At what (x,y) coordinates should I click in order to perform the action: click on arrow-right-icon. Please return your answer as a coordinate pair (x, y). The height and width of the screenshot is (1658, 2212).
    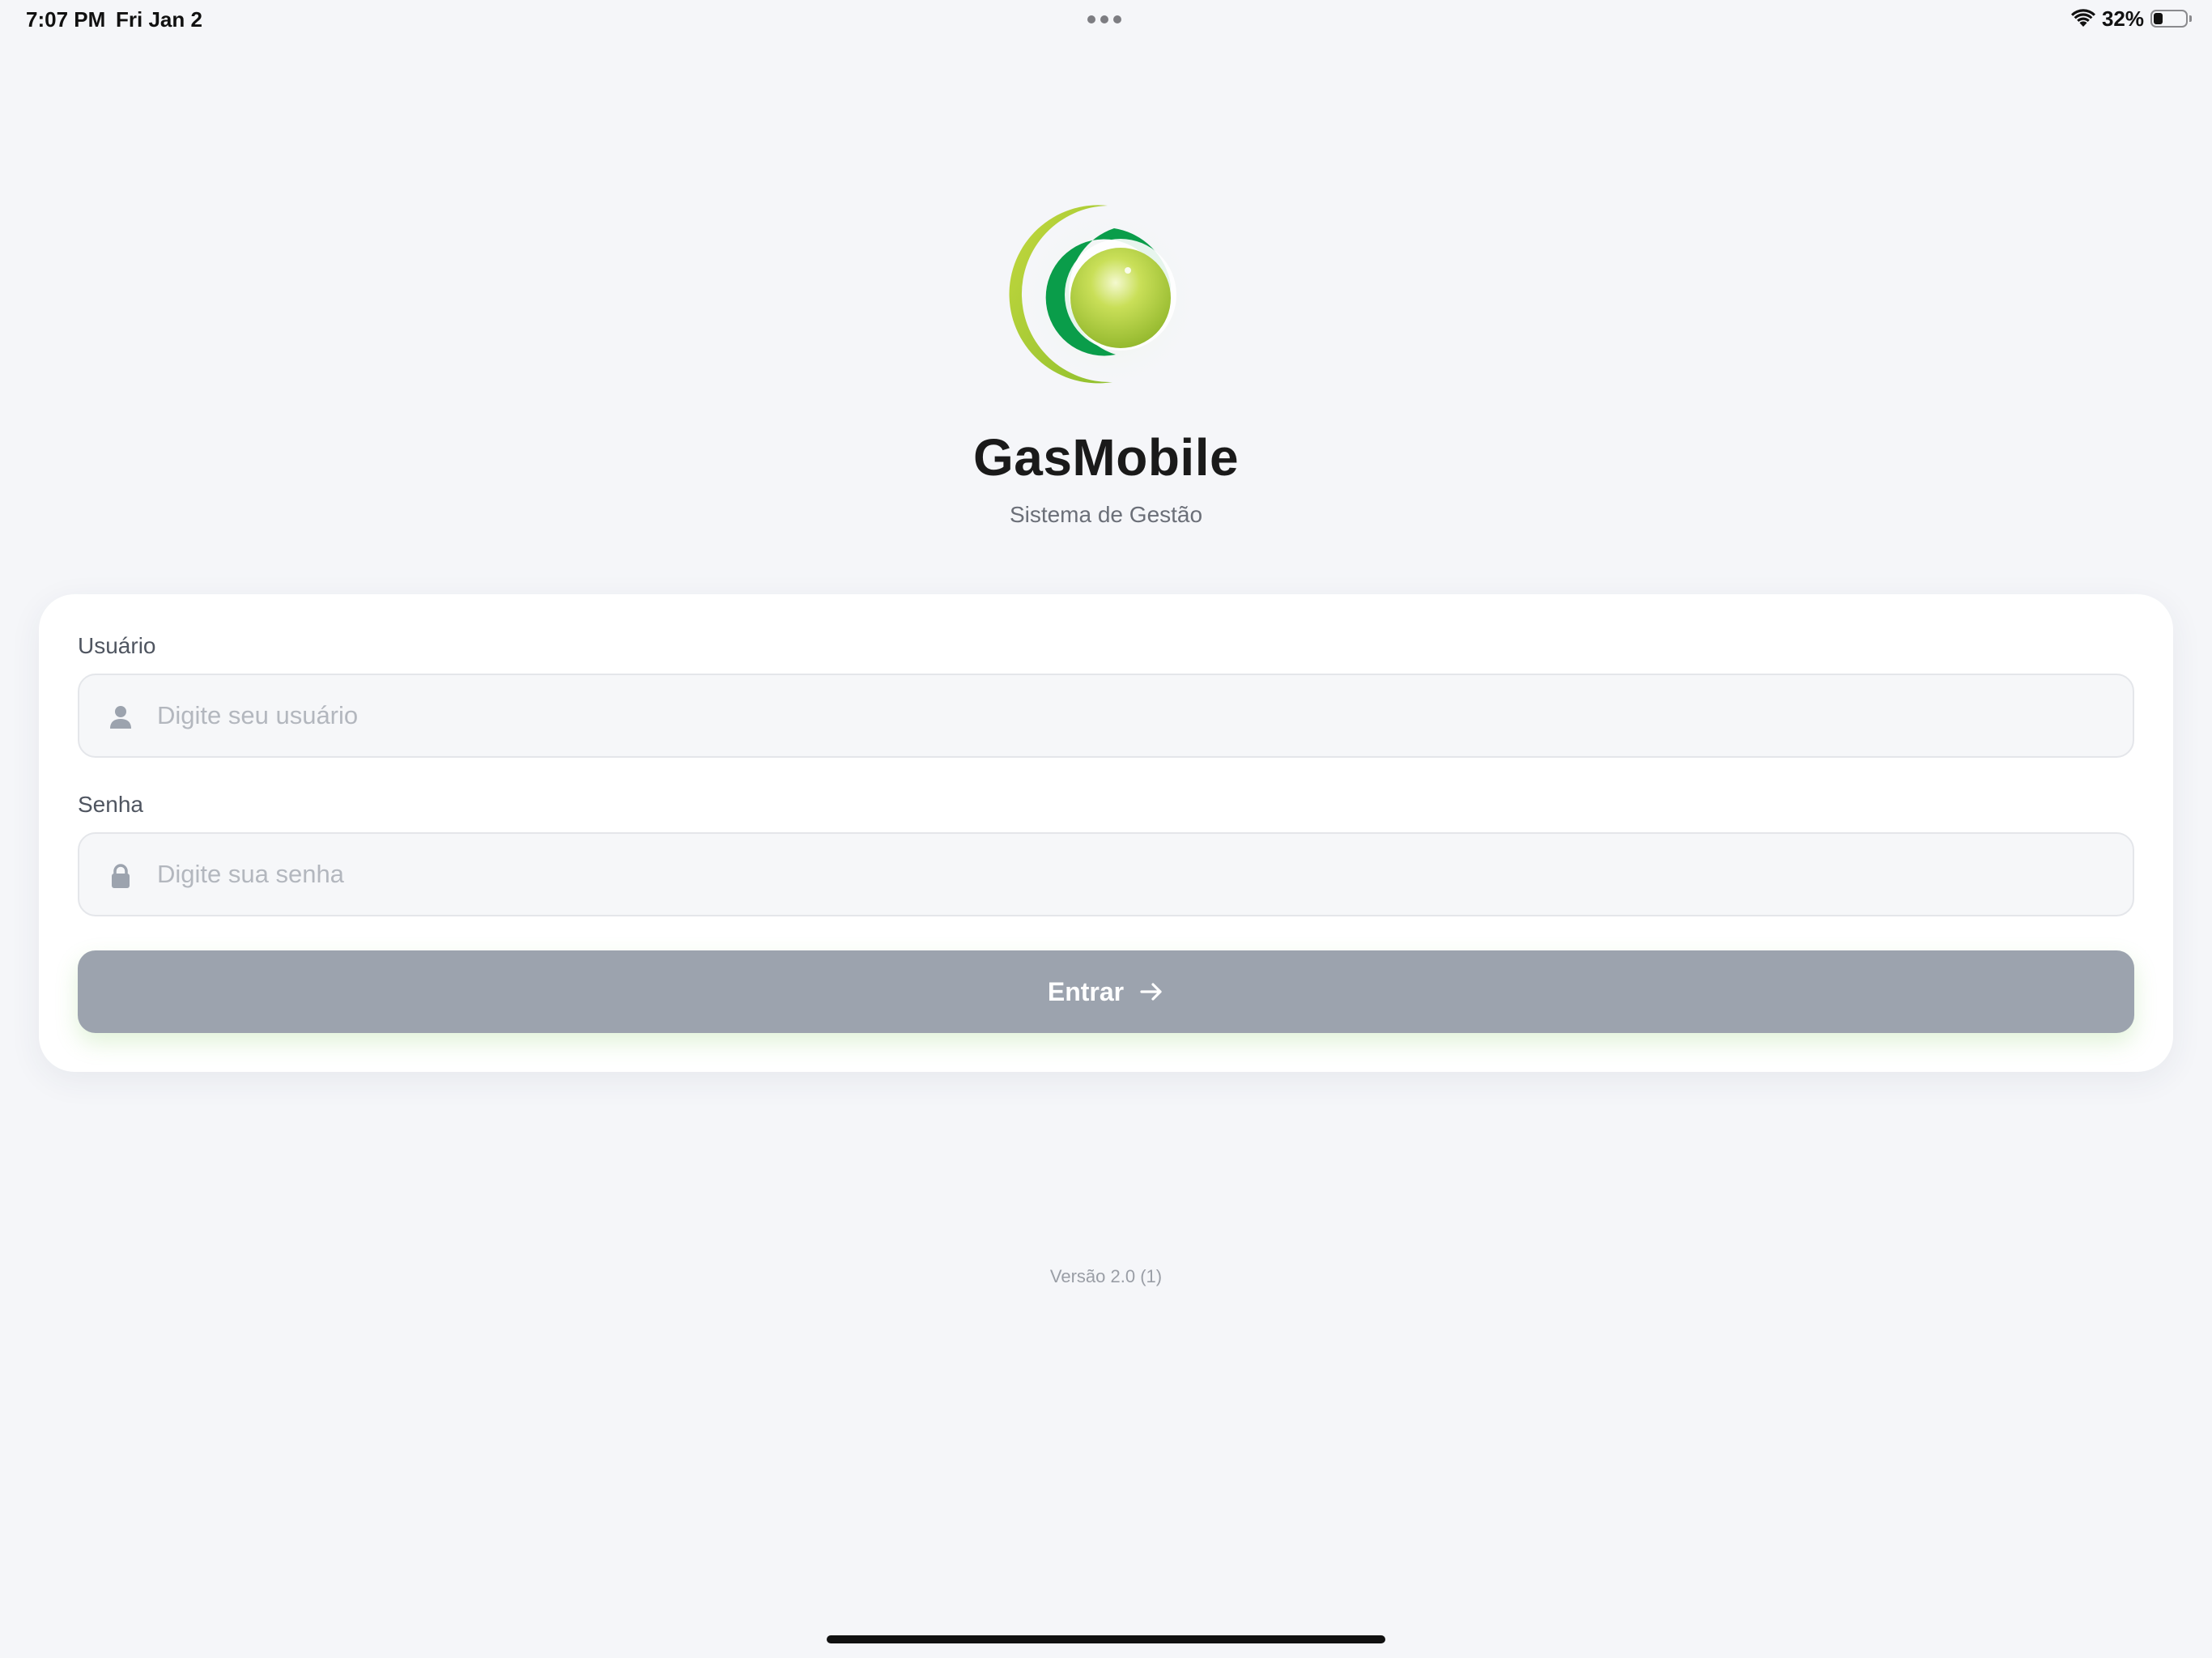
    Looking at the image, I should click on (1151, 992).